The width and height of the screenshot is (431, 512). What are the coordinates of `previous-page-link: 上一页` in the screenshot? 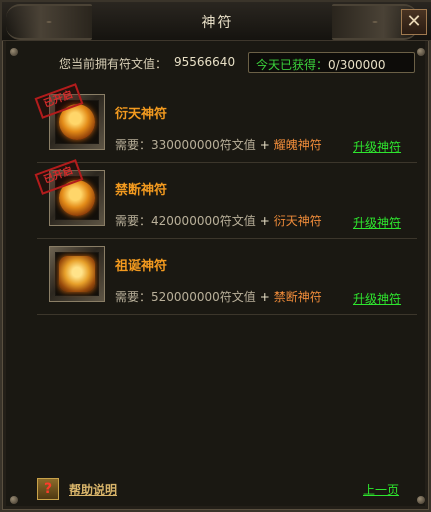 It's located at (381, 489).